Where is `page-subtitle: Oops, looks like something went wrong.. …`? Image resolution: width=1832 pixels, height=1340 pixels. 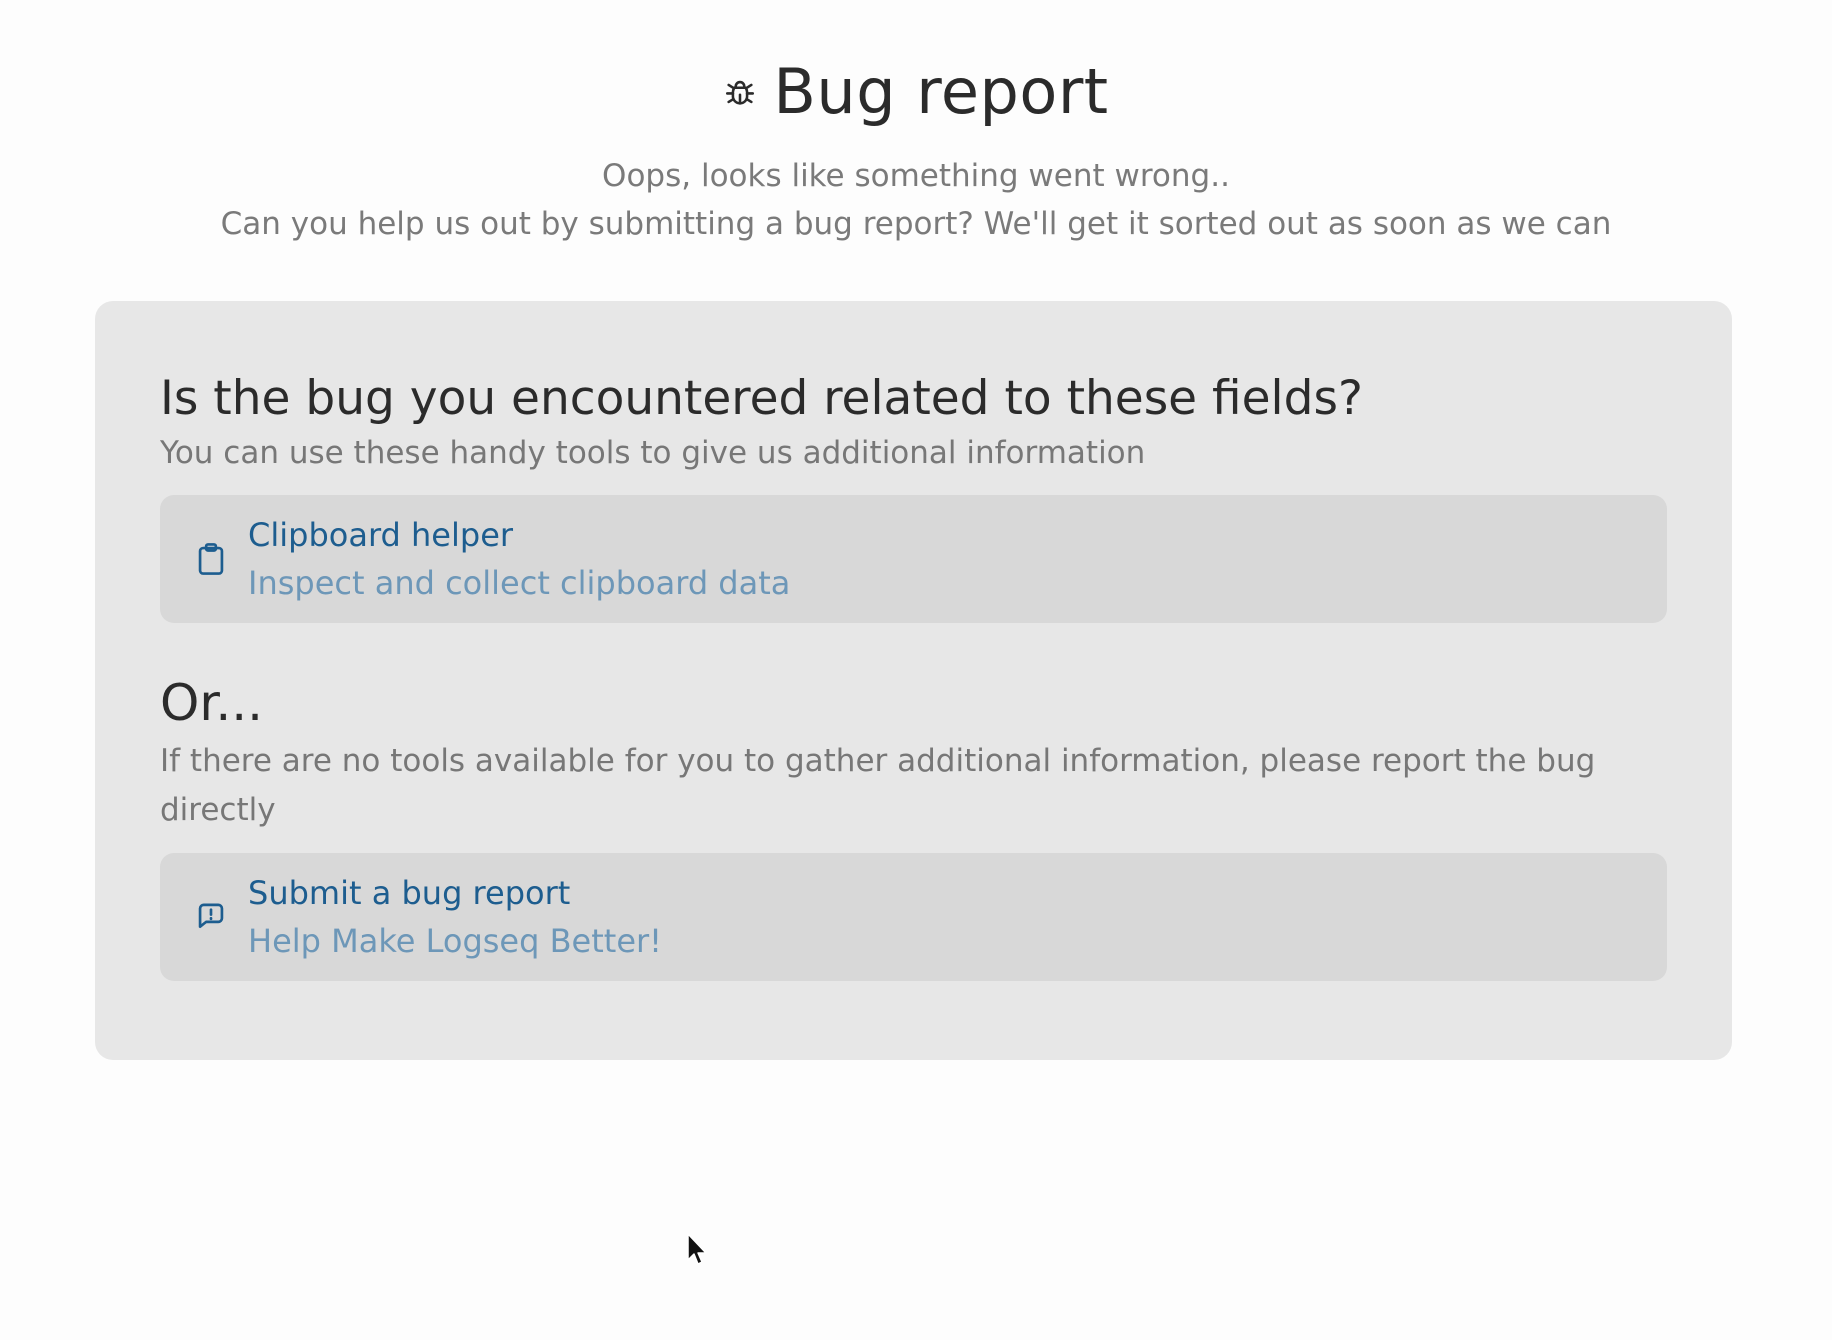
page-subtitle: Oops, looks like something went wrong.. … is located at coordinates (916, 200).